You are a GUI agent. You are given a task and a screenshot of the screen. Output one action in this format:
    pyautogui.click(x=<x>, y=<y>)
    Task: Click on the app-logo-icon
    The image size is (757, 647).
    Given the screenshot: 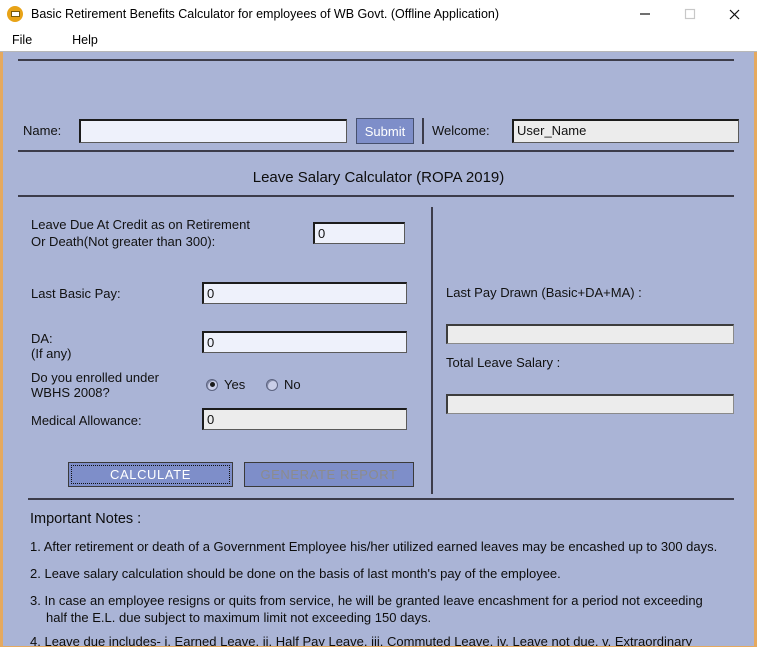 What is the action you would take?
    pyautogui.click(x=15, y=14)
    